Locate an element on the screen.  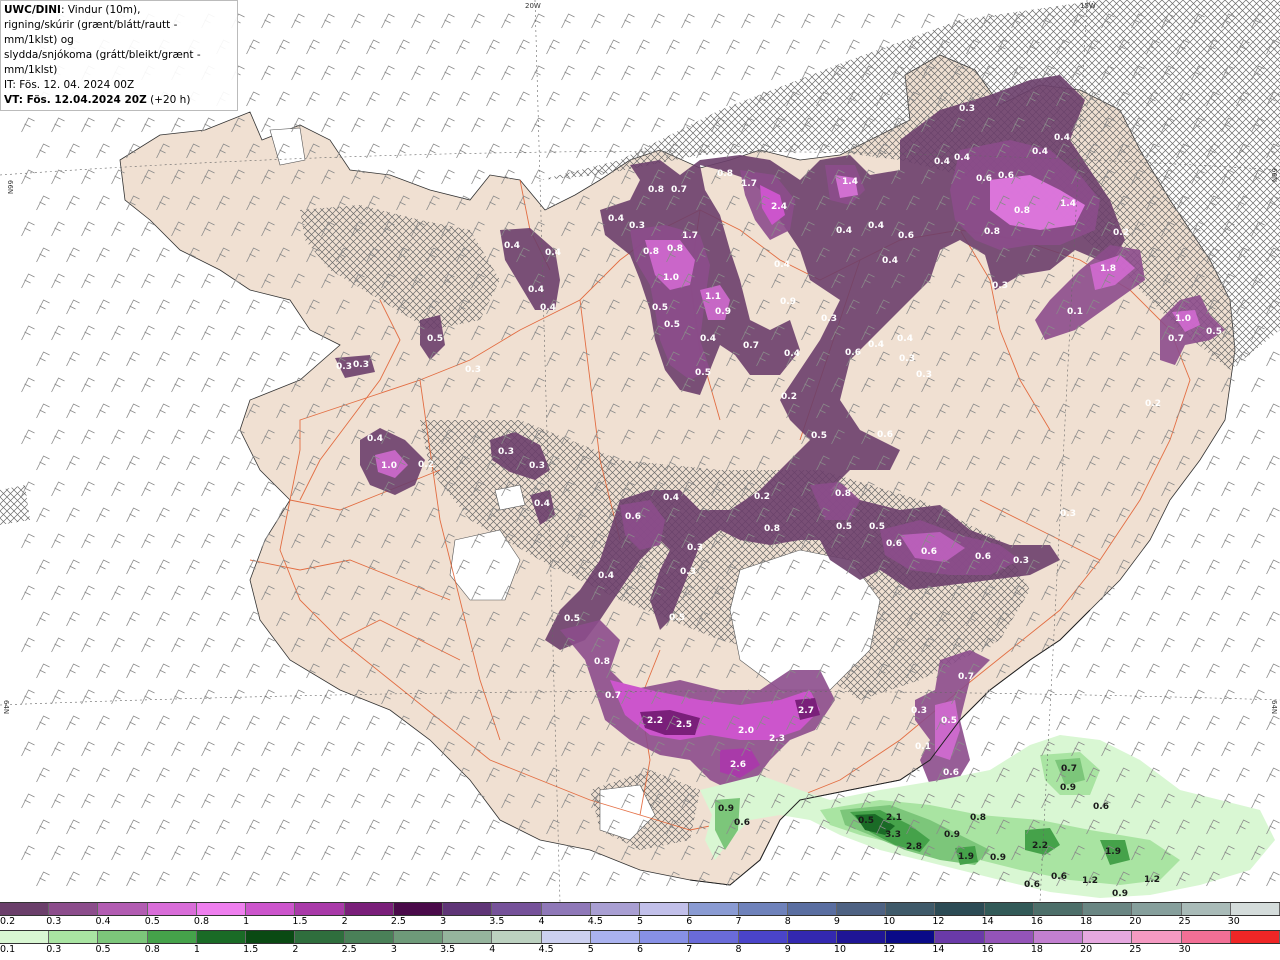
init-time: IT: Fös. 12. 04. 2024 00Z is located at coordinates (69, 85).